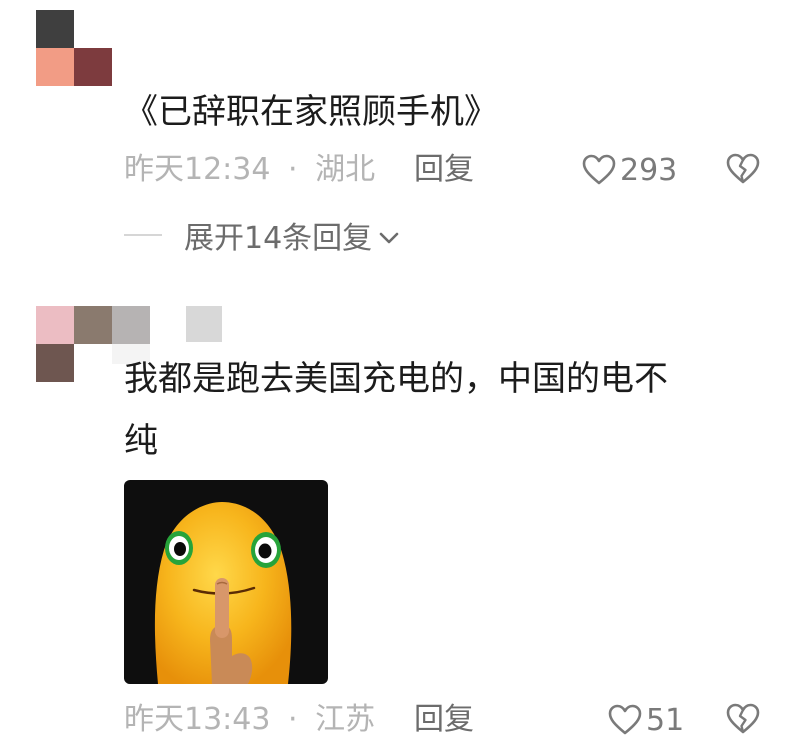 Image resolution: width=800 pixels, height=752 pixels. Describe the element at coordinates (311, 112) in the screenshot. I see `comment-text: 《已辞职在家照顾手机》` at that location.